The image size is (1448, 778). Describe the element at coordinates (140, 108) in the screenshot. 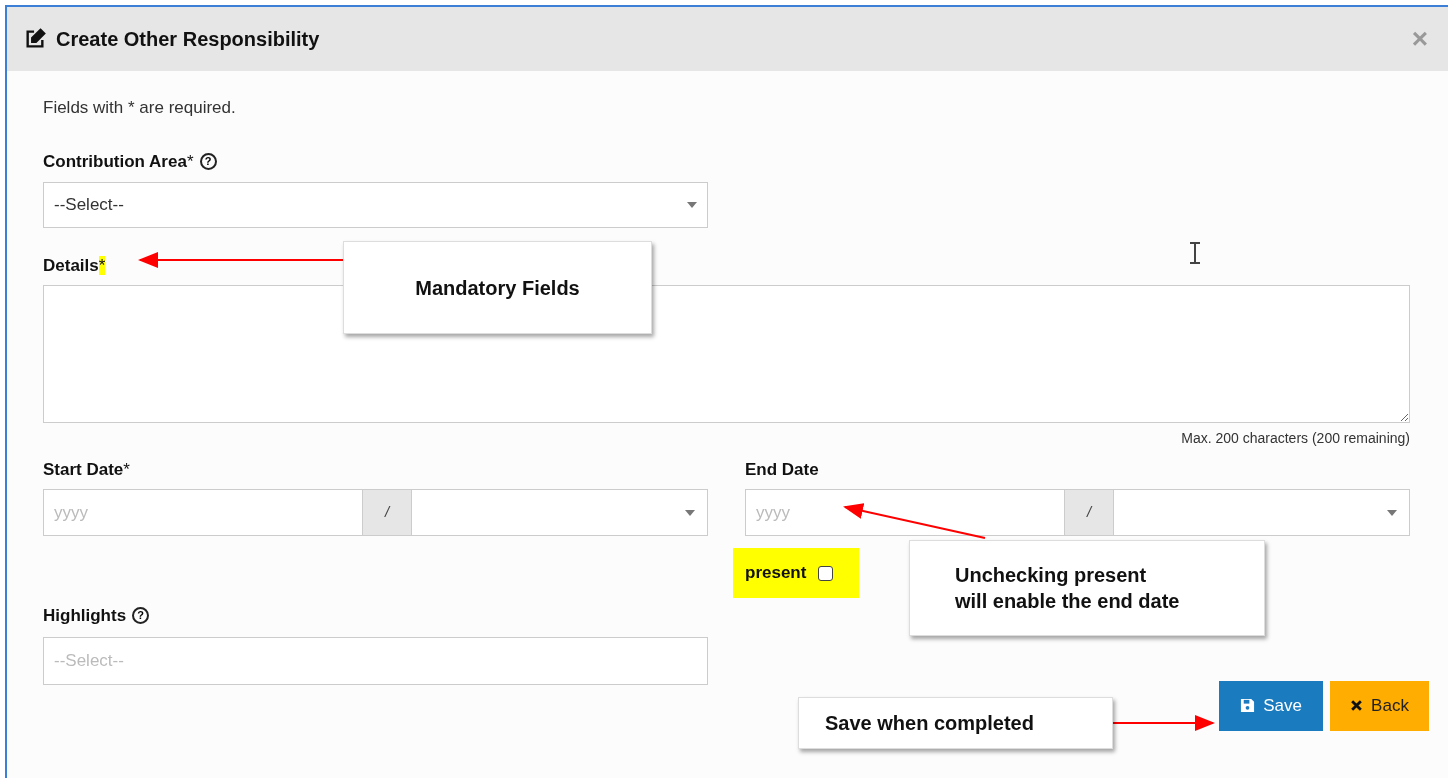

I see `required-note: Fields with * are required.` at that location.